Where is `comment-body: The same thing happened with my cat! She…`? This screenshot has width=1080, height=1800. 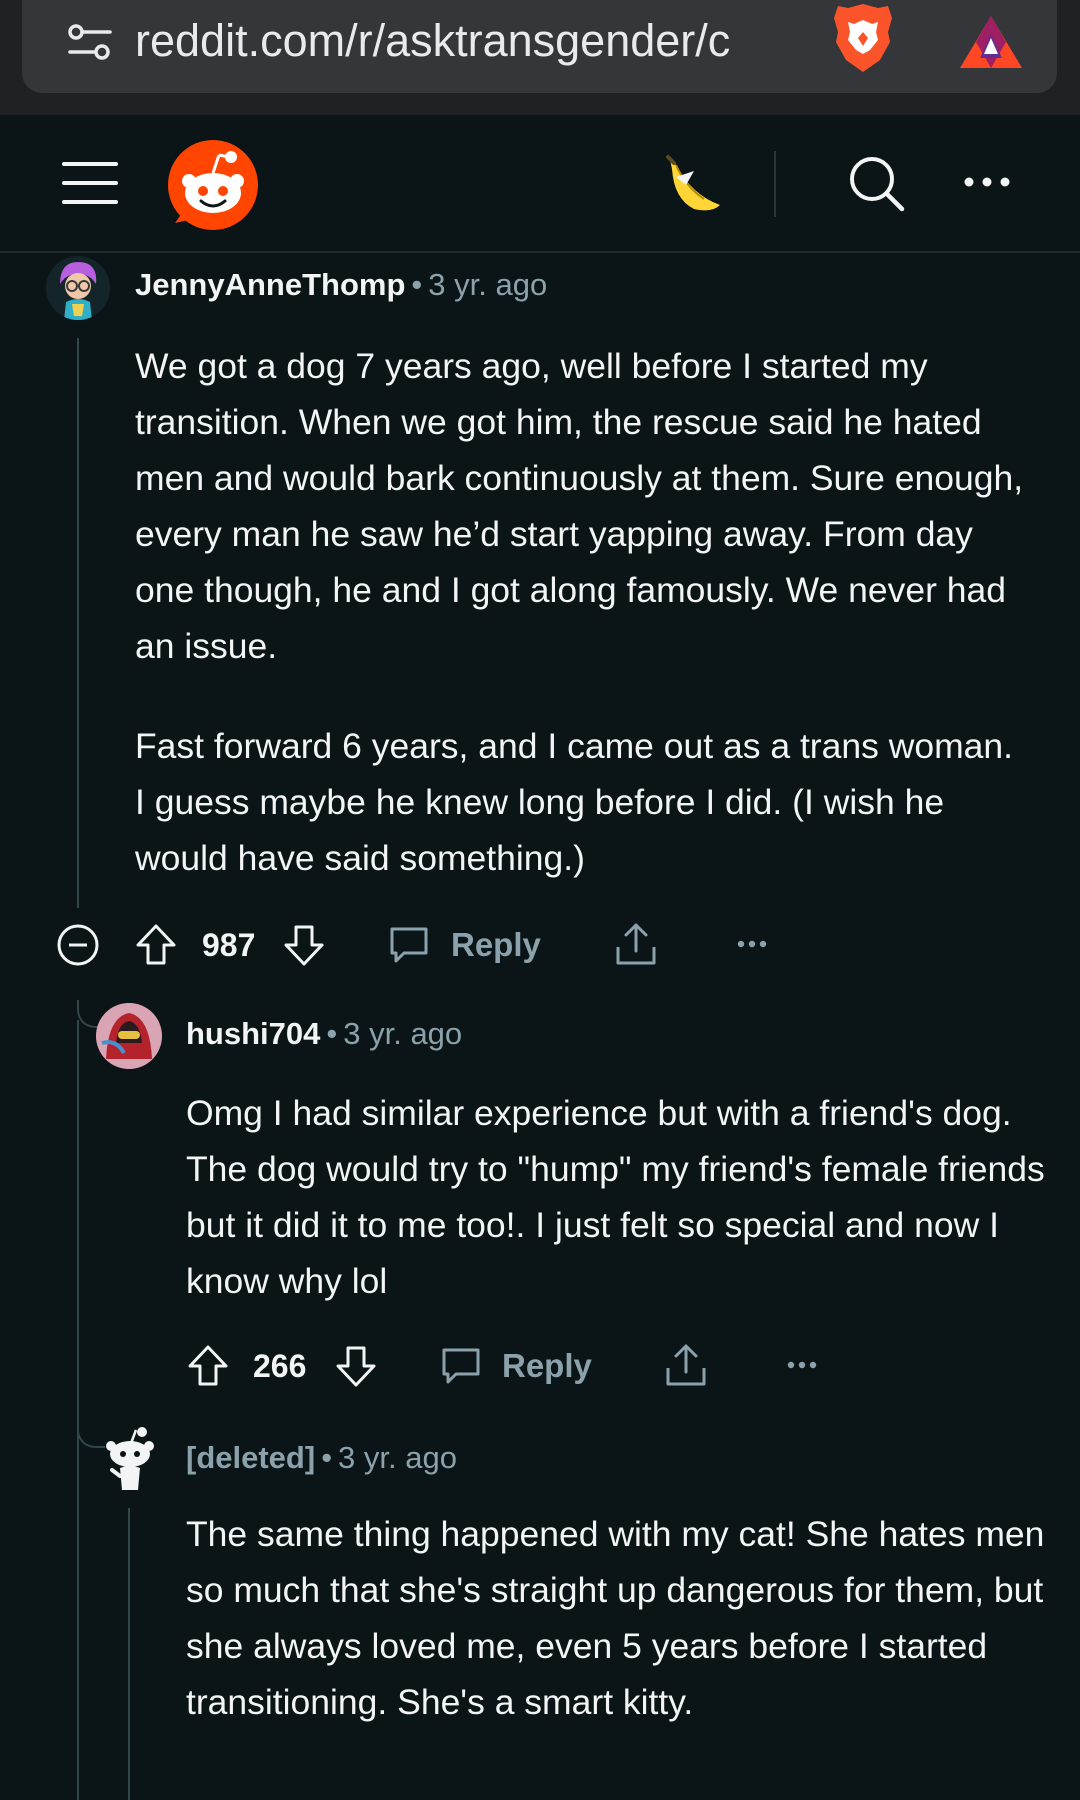 comment-body: The same thing happened with my cat! She… is located at coordinates (616, 1618).